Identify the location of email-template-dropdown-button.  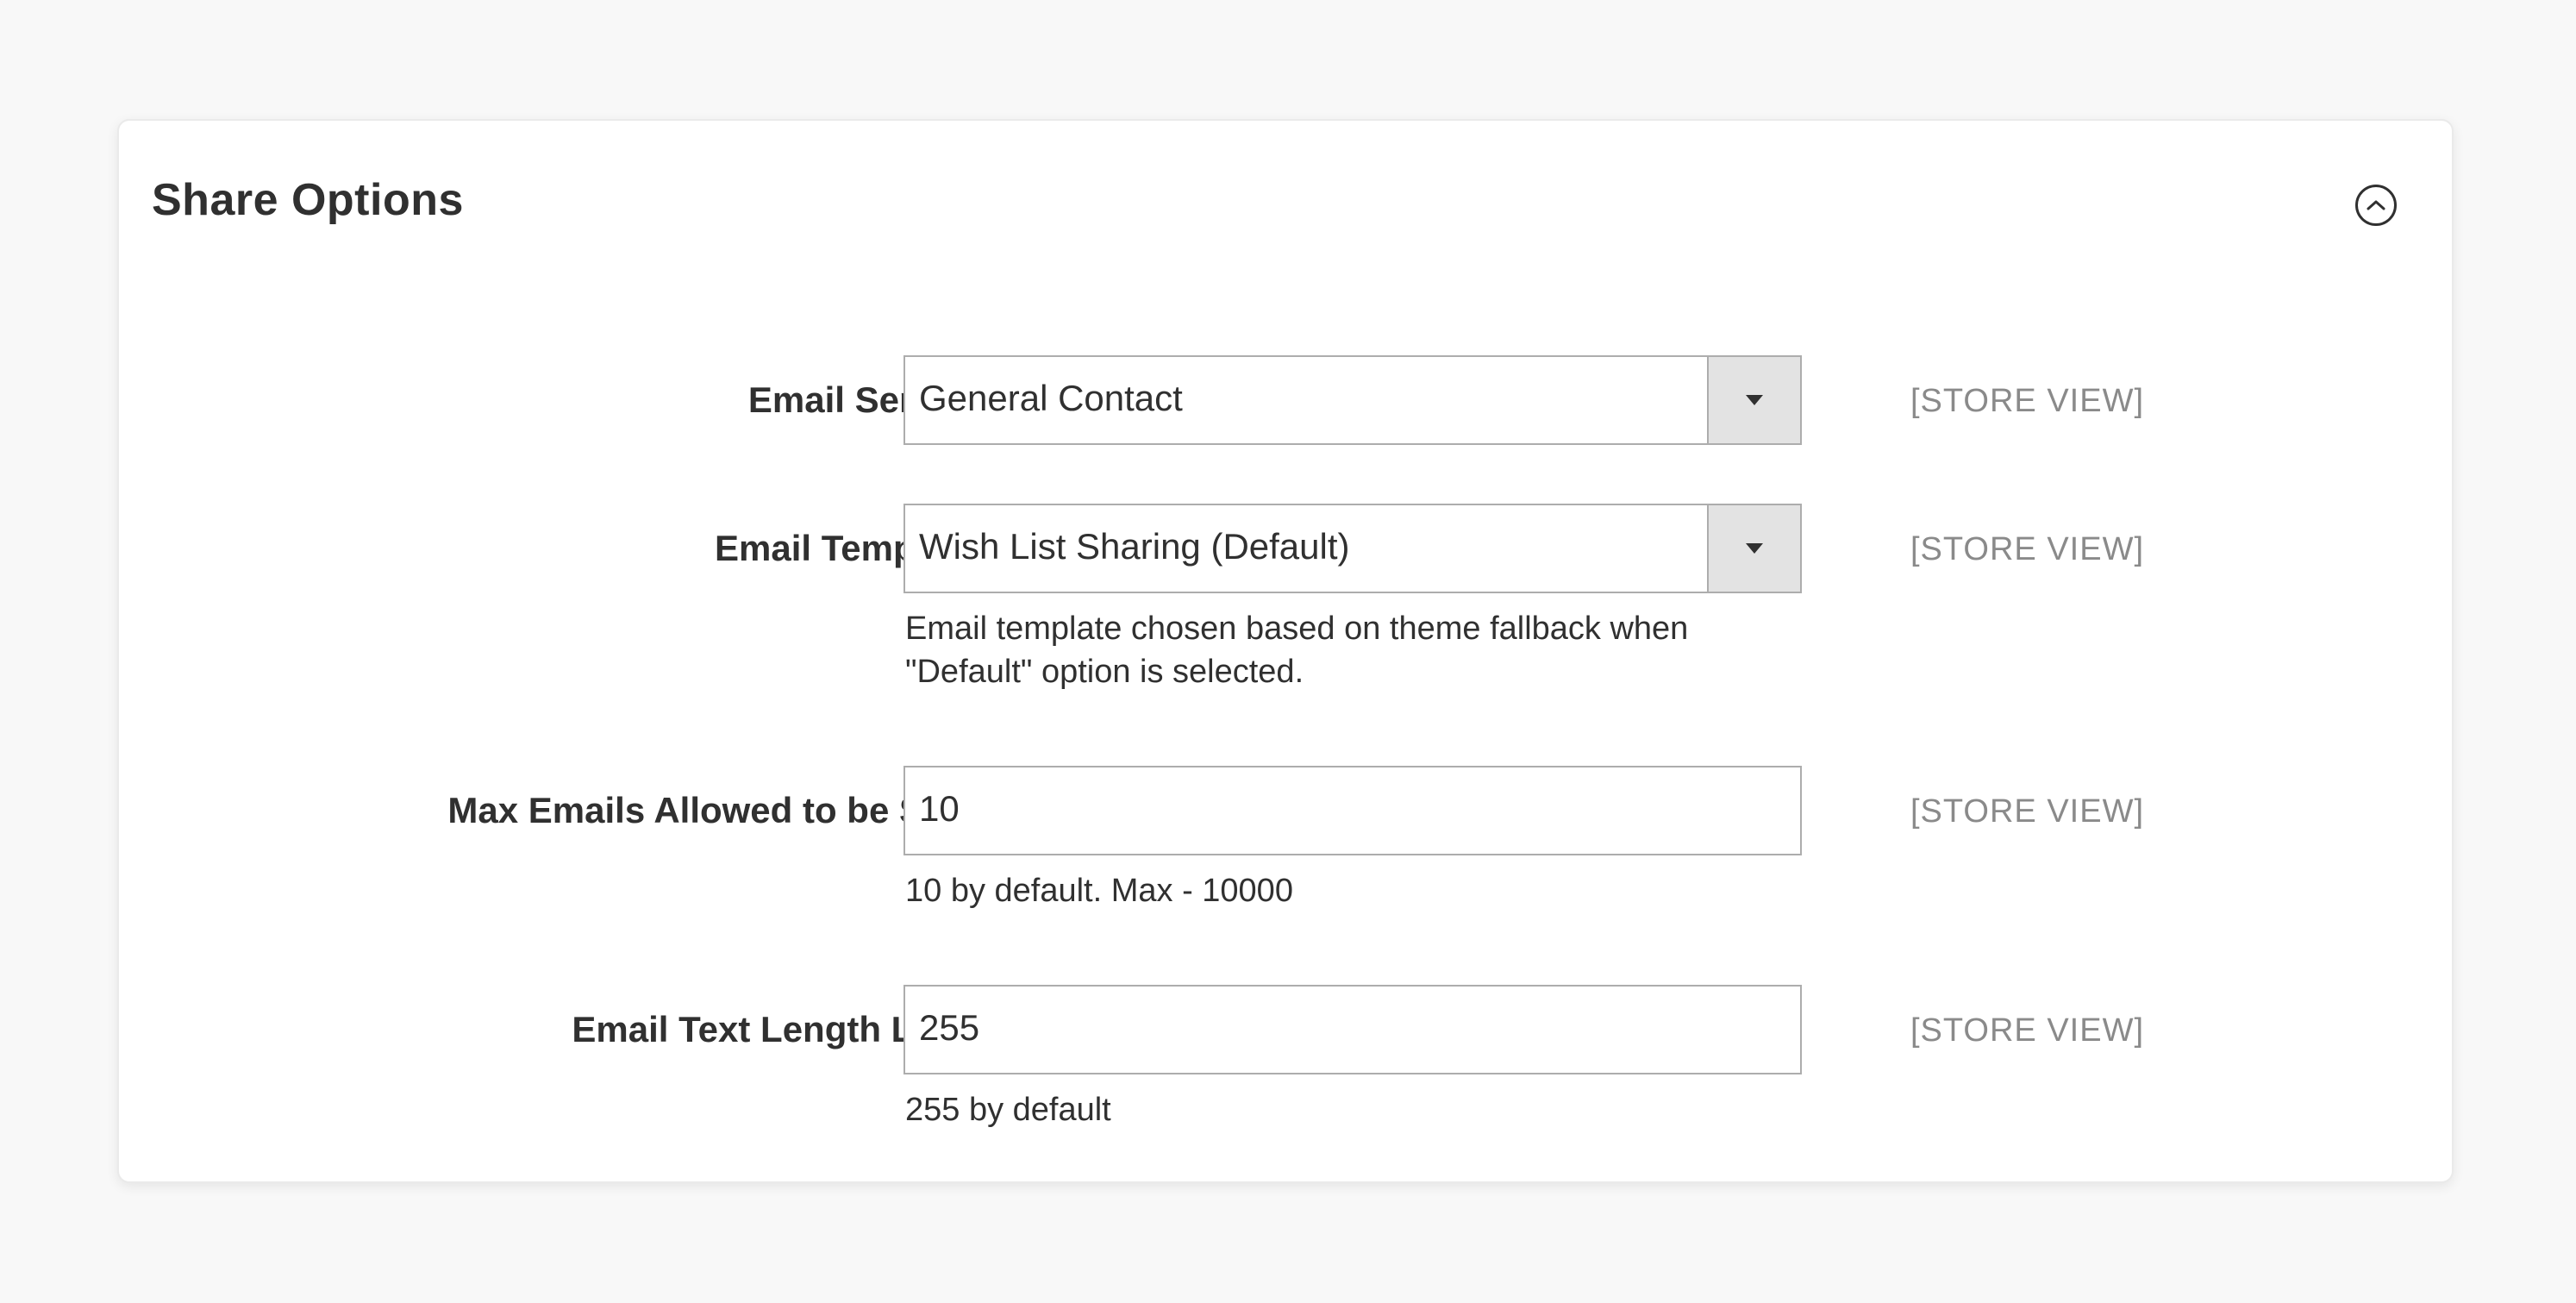
(1753, 548).